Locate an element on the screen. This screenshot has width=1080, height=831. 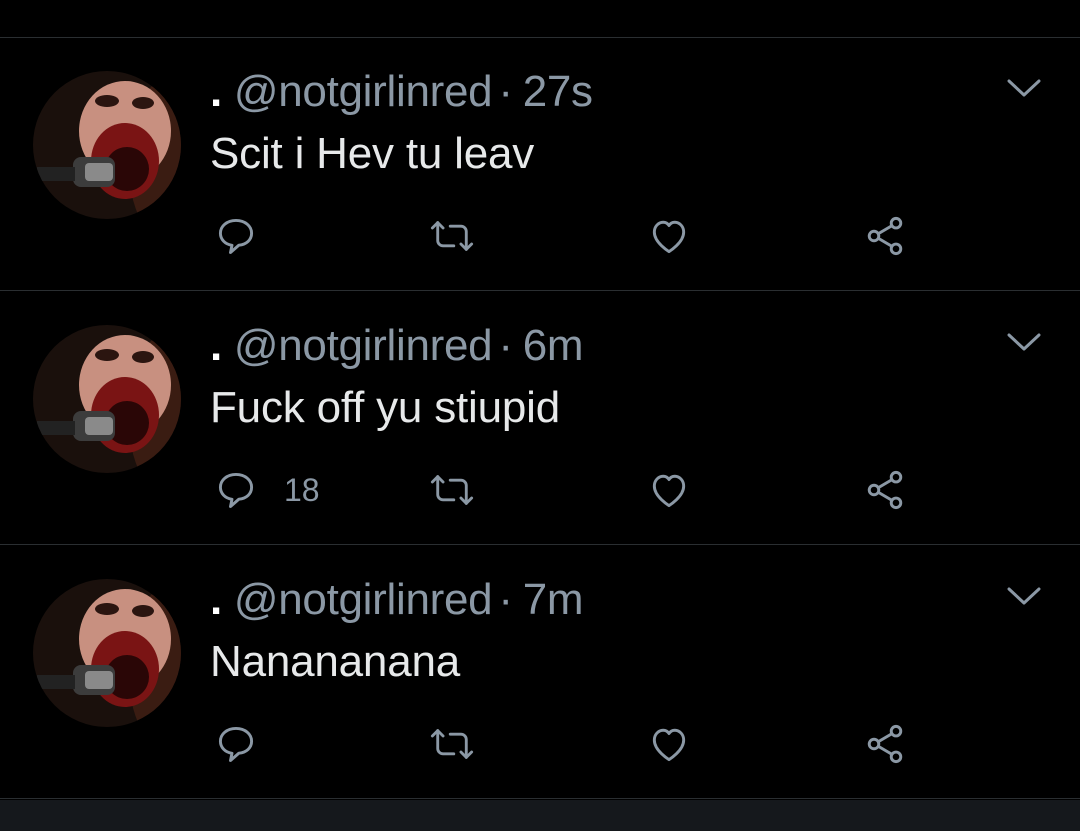
tweet-header: . @notgirlinred · 7m is located at coordinates (397, 600).